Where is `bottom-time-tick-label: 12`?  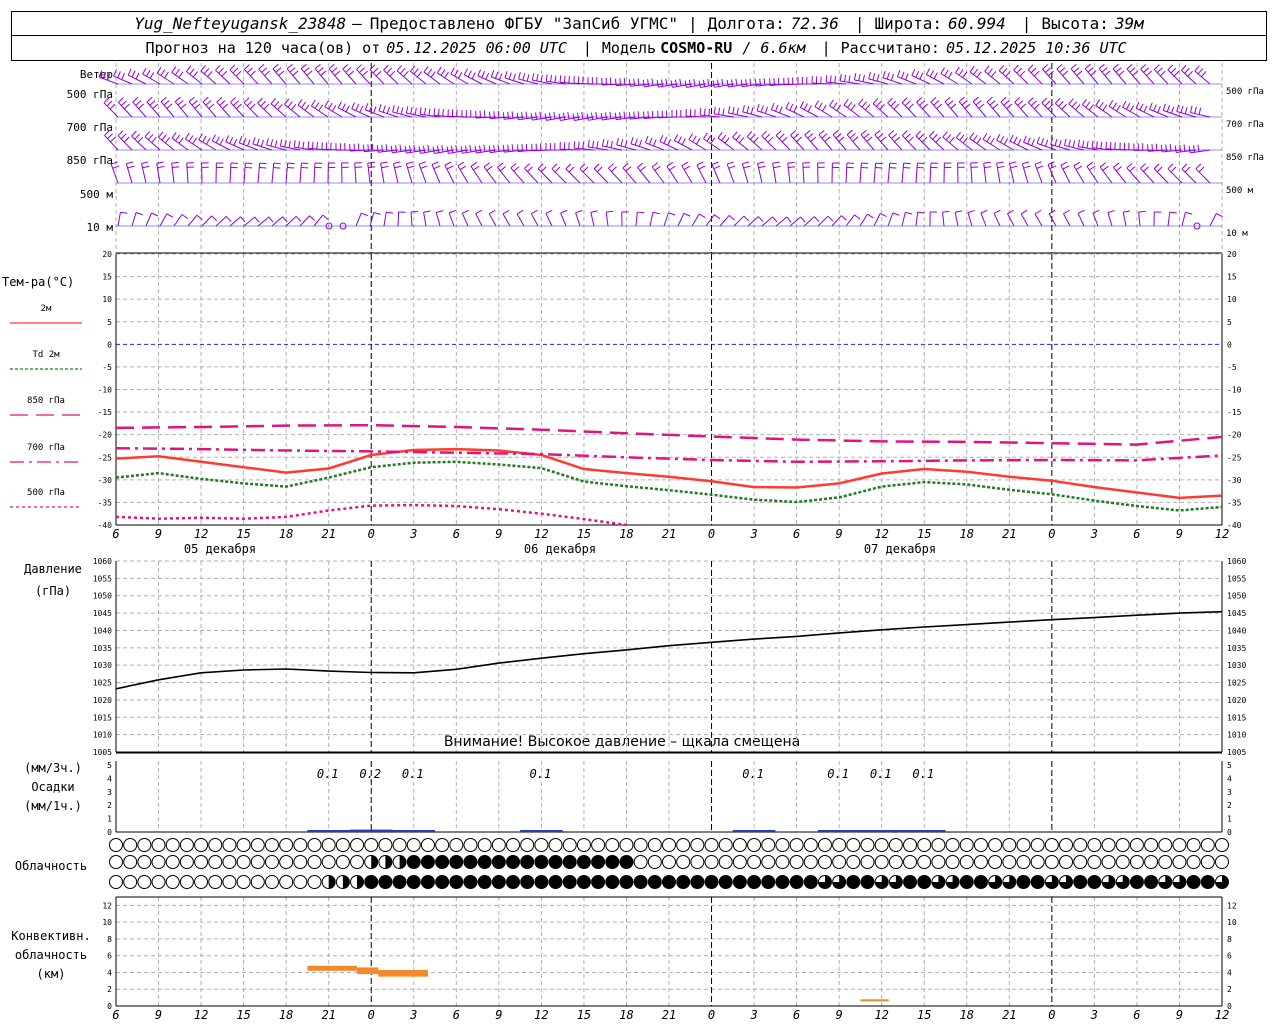
bottom-time-tick-label: 12 is located at coordinates (1222, 1015).